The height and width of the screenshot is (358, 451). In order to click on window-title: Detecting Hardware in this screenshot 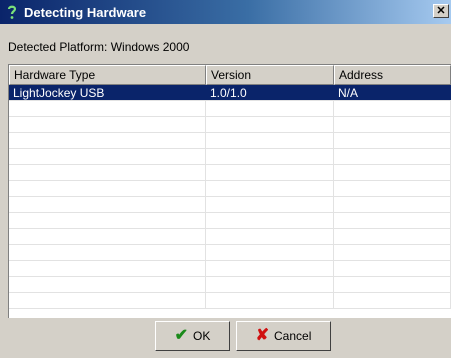, I will do `click(85, 12)`.